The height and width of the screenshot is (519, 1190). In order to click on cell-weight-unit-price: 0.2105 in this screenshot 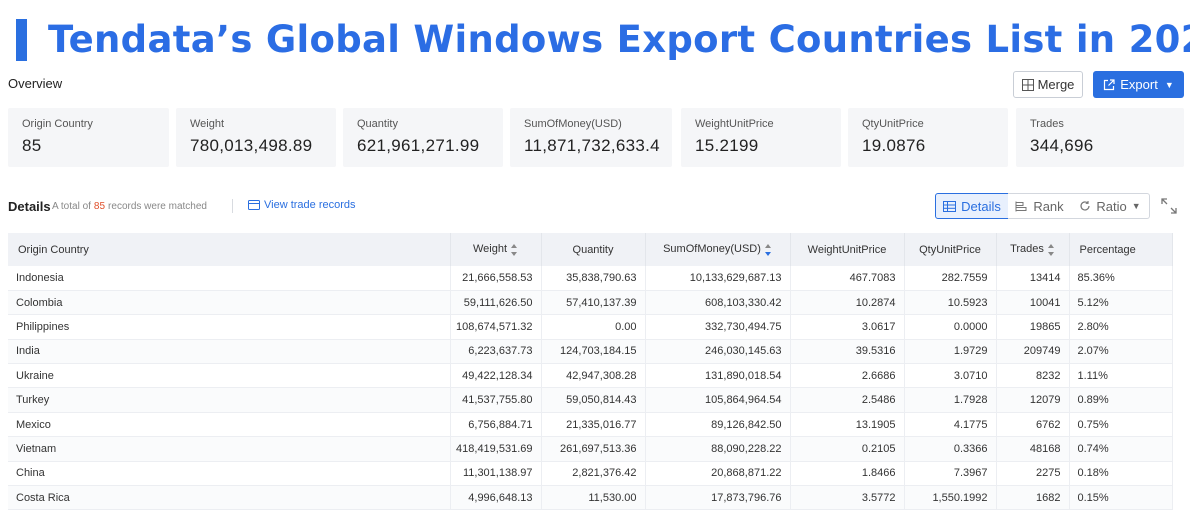, I will do `click(847, 449)`.